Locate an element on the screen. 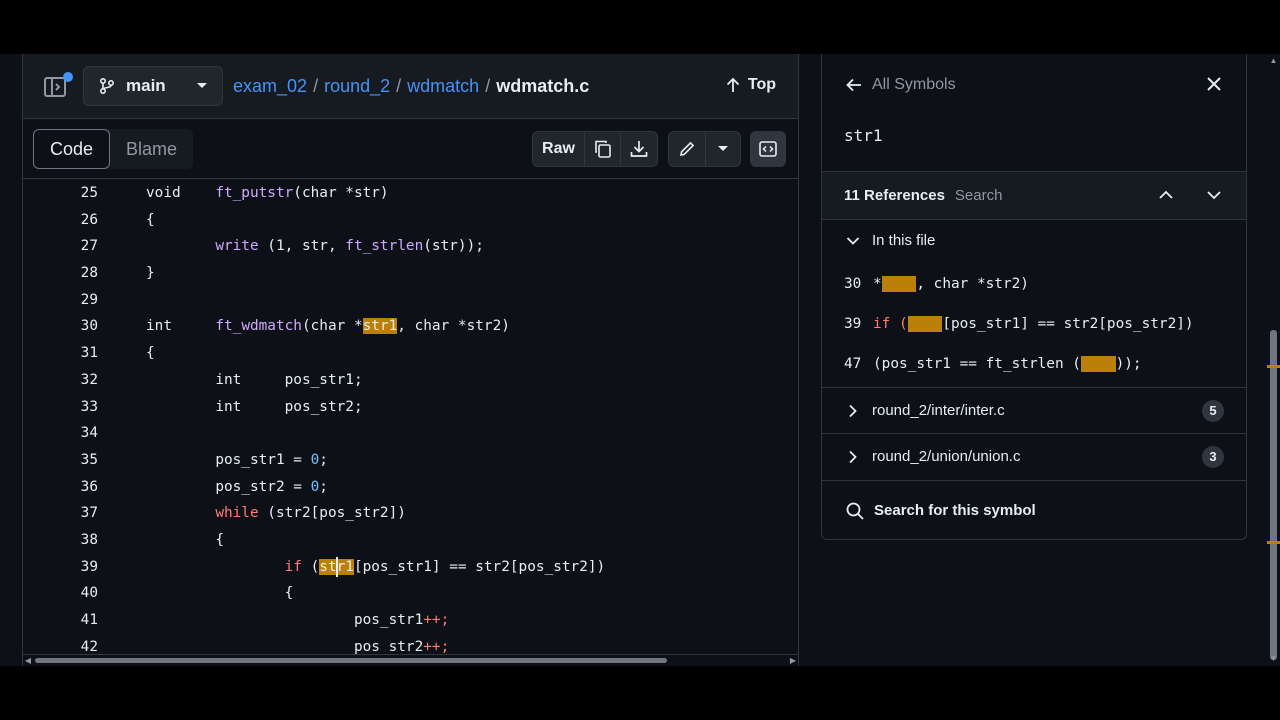 This screenshot has height=720, width=1280. triangle-down-icon is located at coordinates (202, 86).